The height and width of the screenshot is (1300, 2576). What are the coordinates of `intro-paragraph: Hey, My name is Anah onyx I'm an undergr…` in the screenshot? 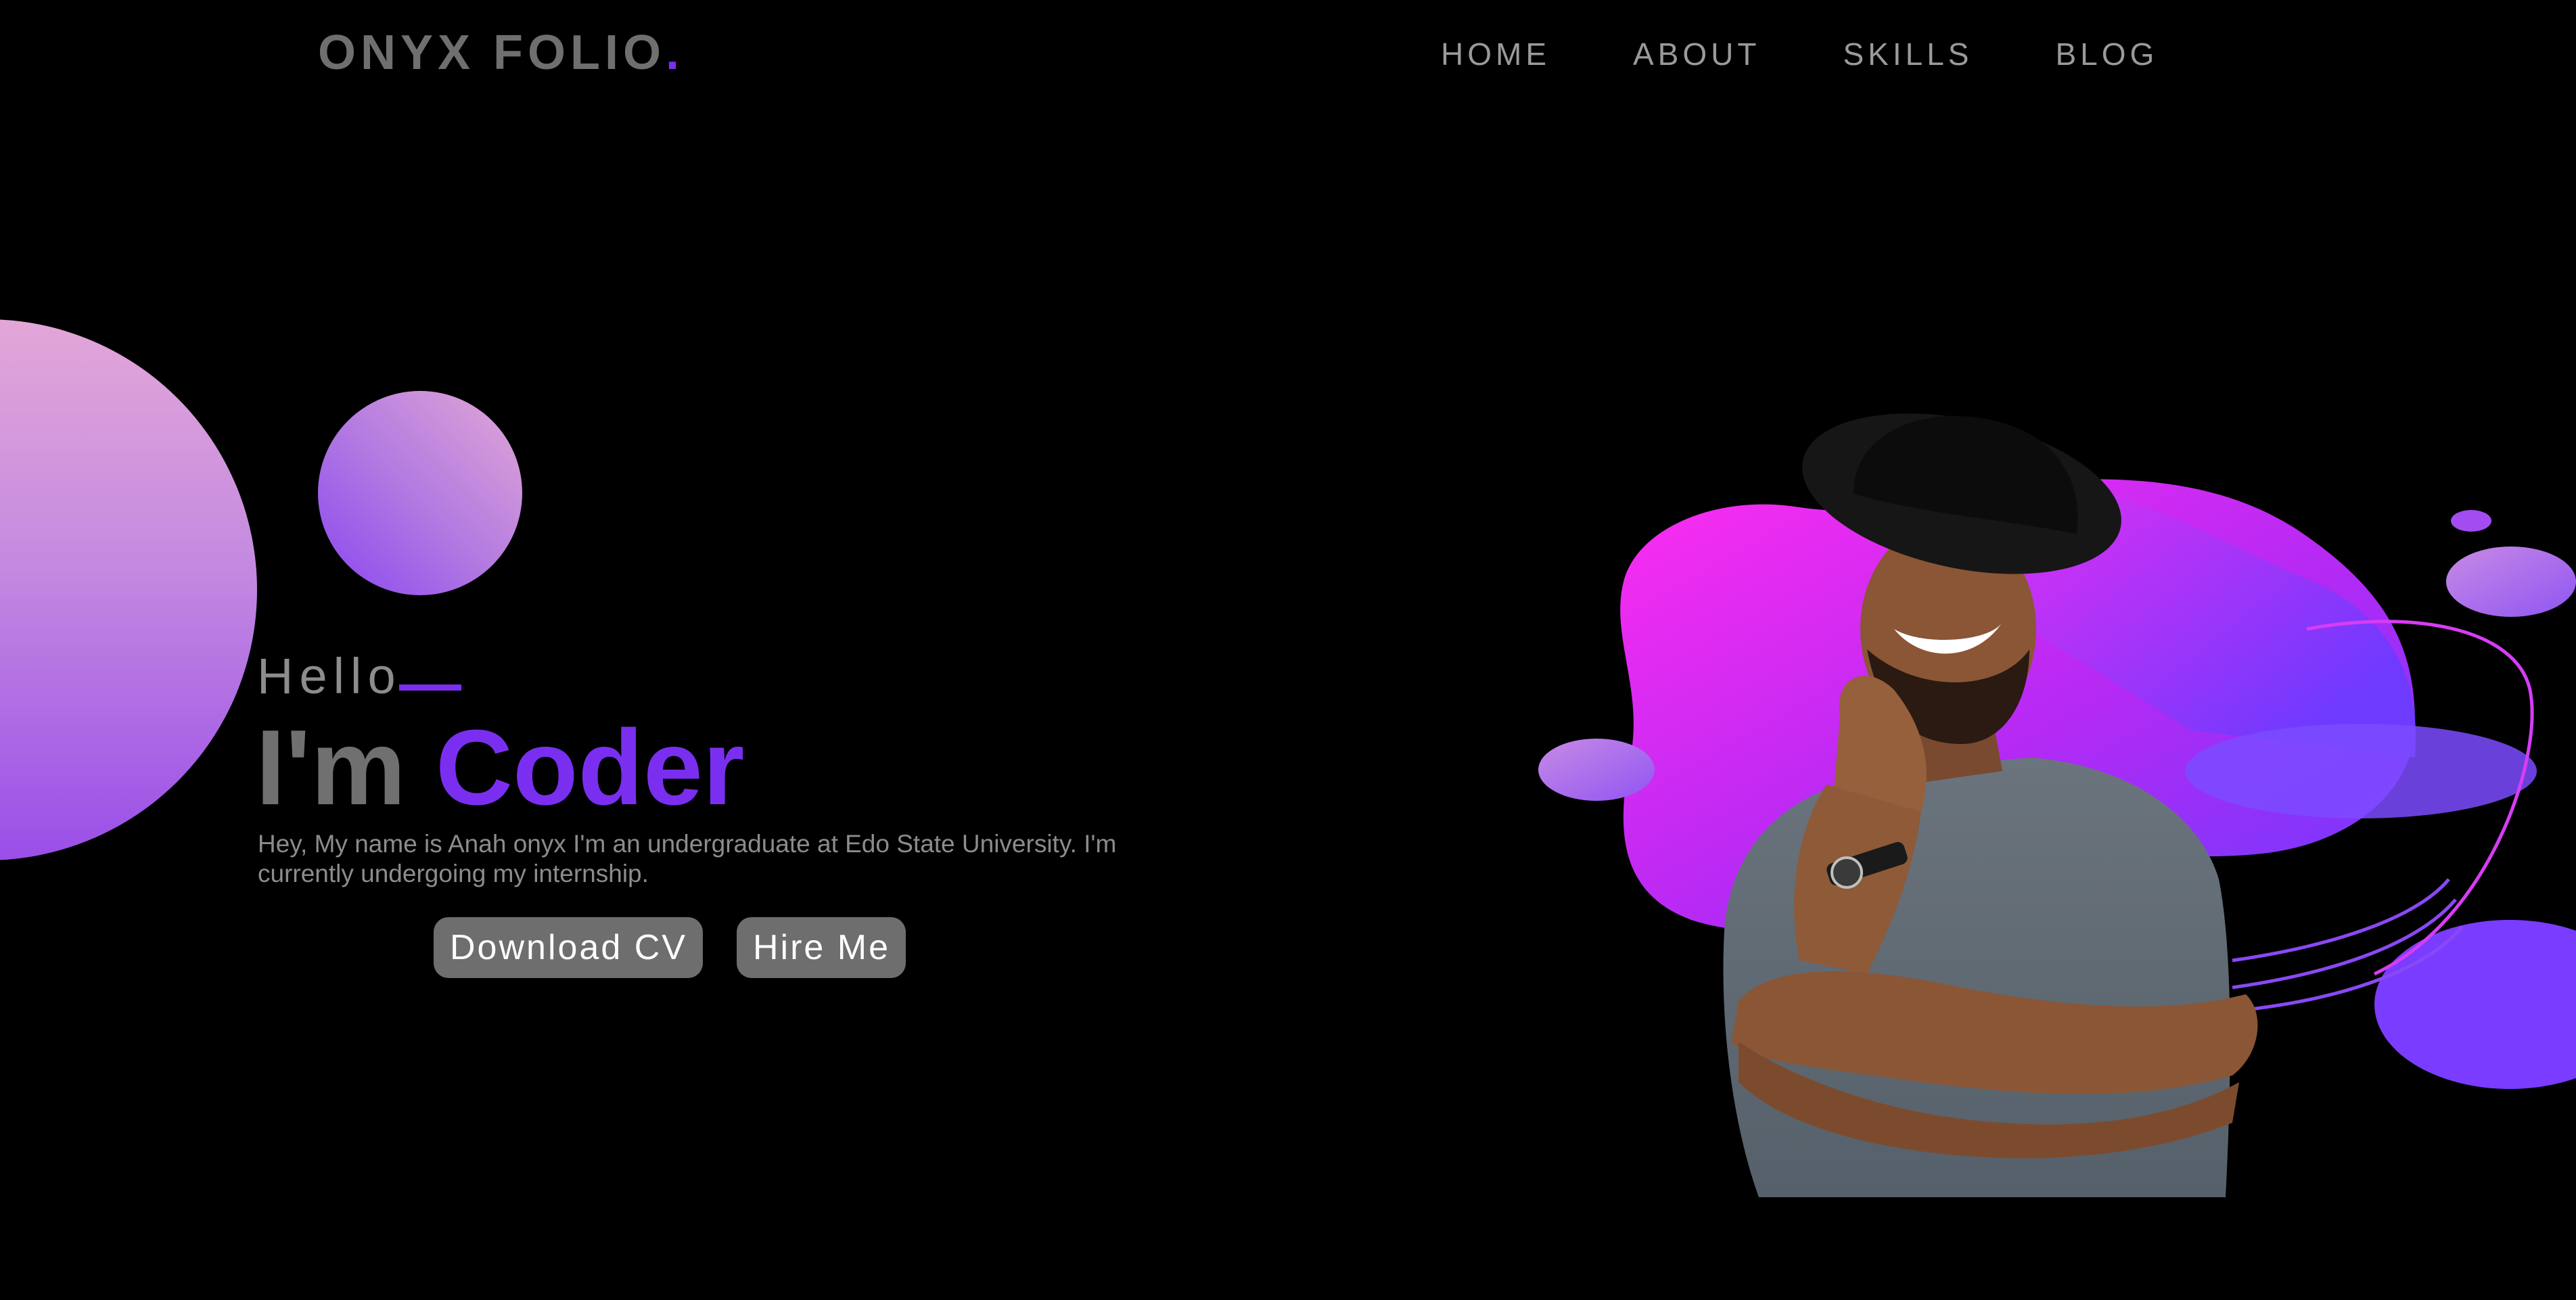 It's located at (687, 858).